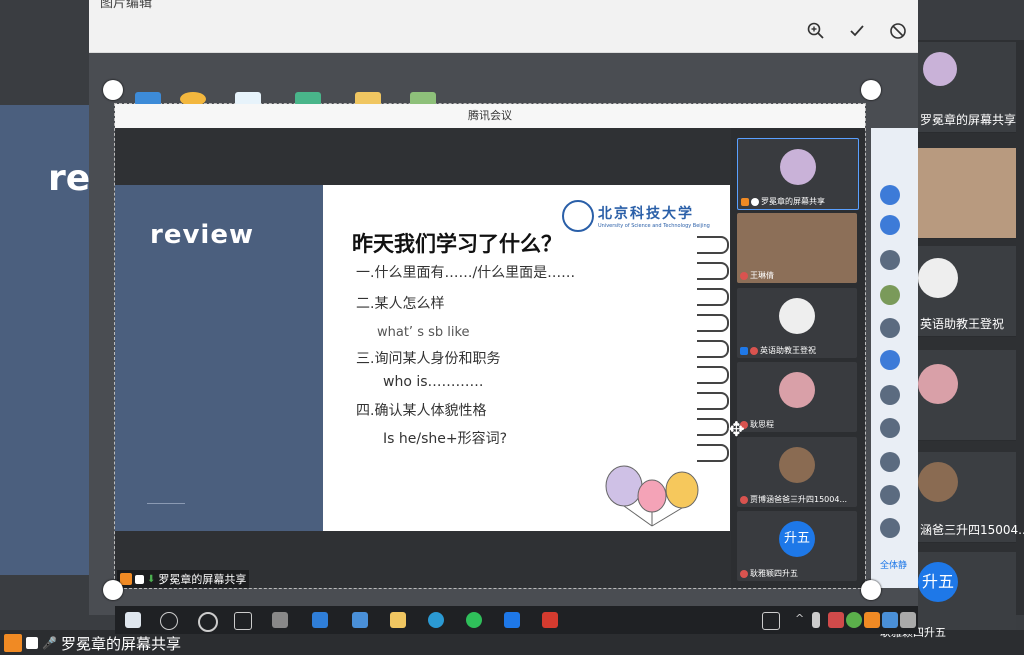 Image resolution: width=1024 pixels, height=655 pixels. I want to click on editor-toolbar, so click(503, 26).